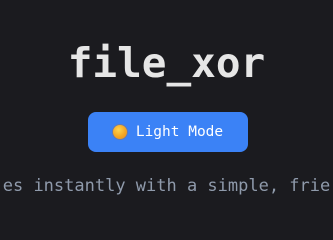  I want to click on theme-toggle-button: Light Mode, so click(168, 132).